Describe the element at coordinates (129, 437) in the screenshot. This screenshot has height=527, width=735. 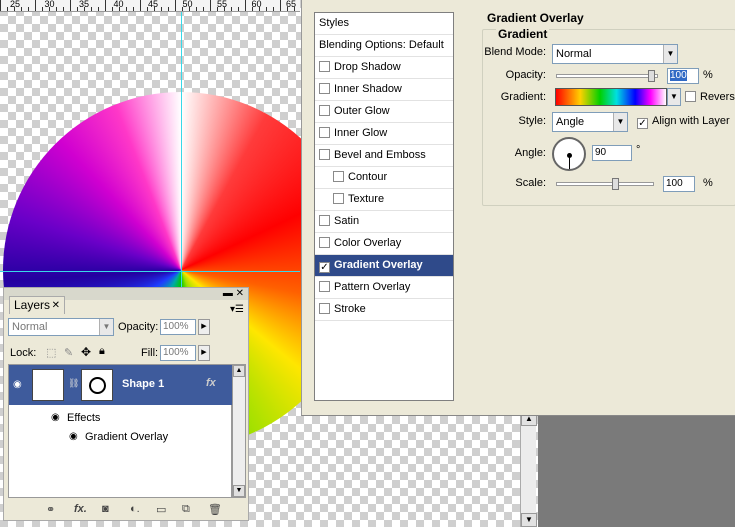
I see `effect-item-row: ◉ Gradient Overlay` at that location.